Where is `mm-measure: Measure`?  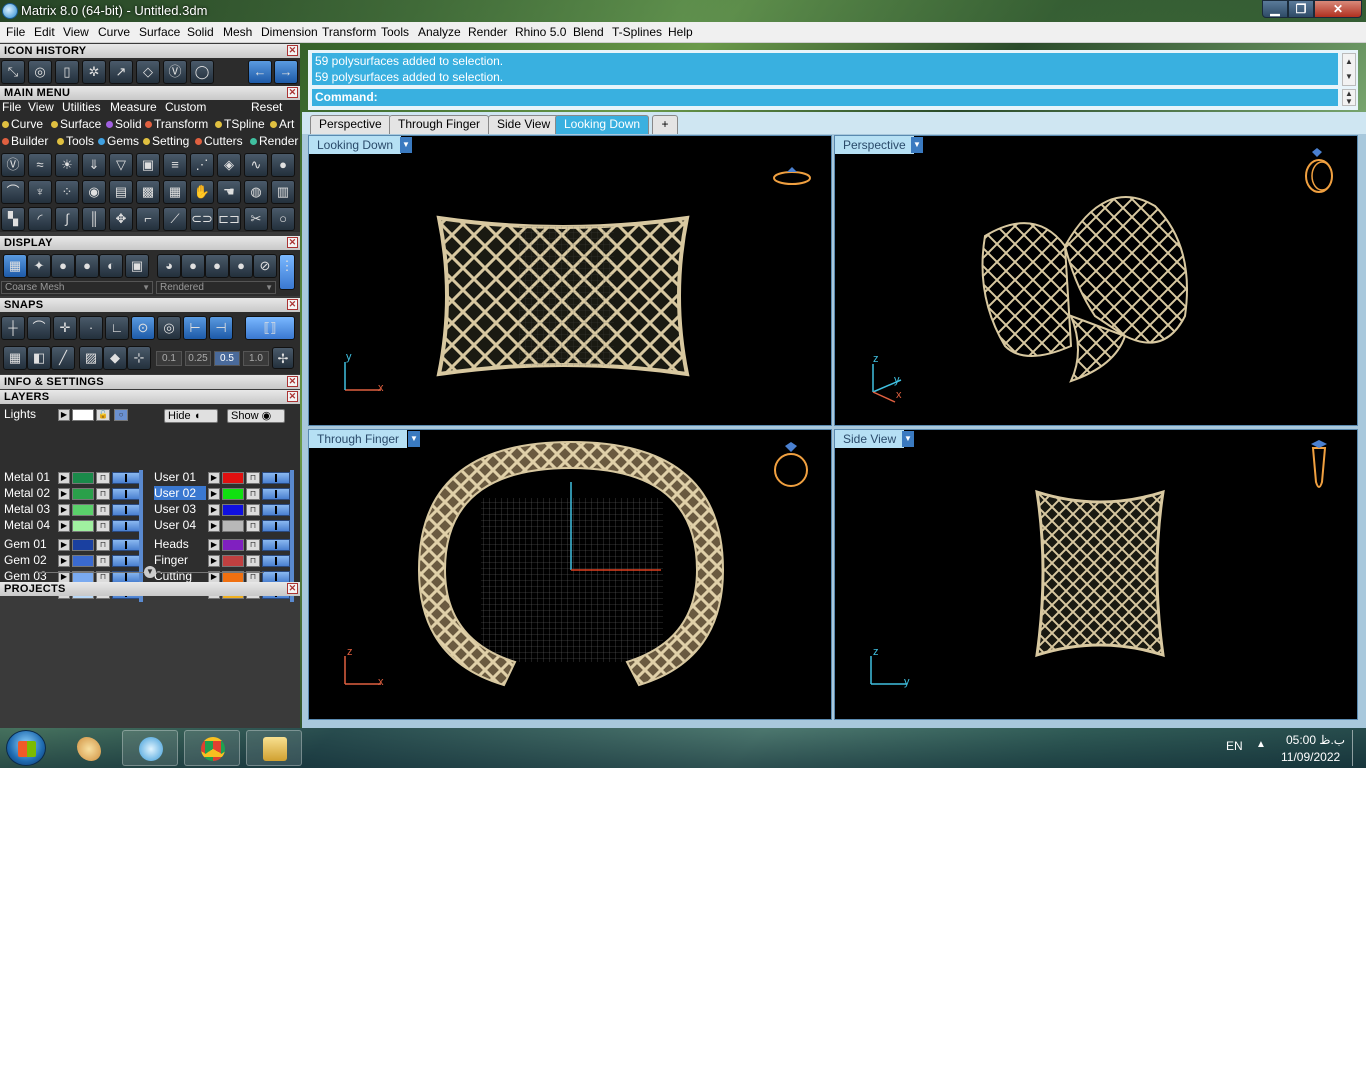
mm-measure: Measure is located at coordinates (133, 107).